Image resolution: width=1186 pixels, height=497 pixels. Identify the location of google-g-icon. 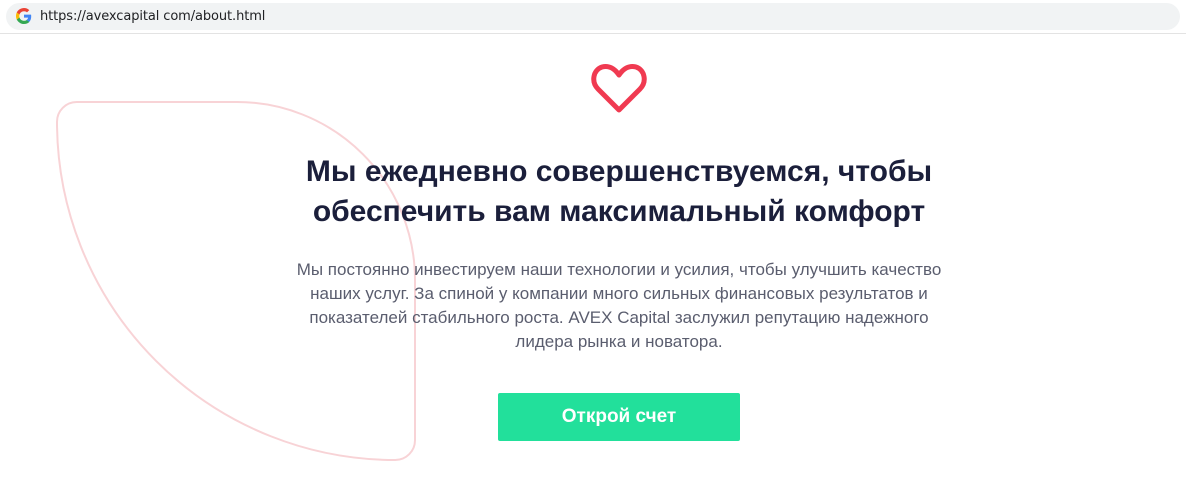
(24, 16).